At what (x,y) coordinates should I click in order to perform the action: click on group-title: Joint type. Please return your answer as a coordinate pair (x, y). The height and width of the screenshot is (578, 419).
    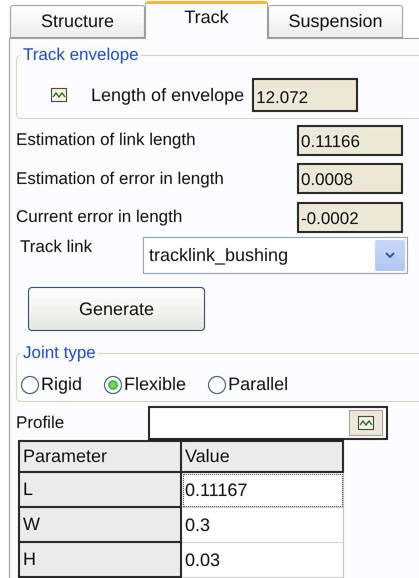
    Looking at the image, I should click on (59, 353).